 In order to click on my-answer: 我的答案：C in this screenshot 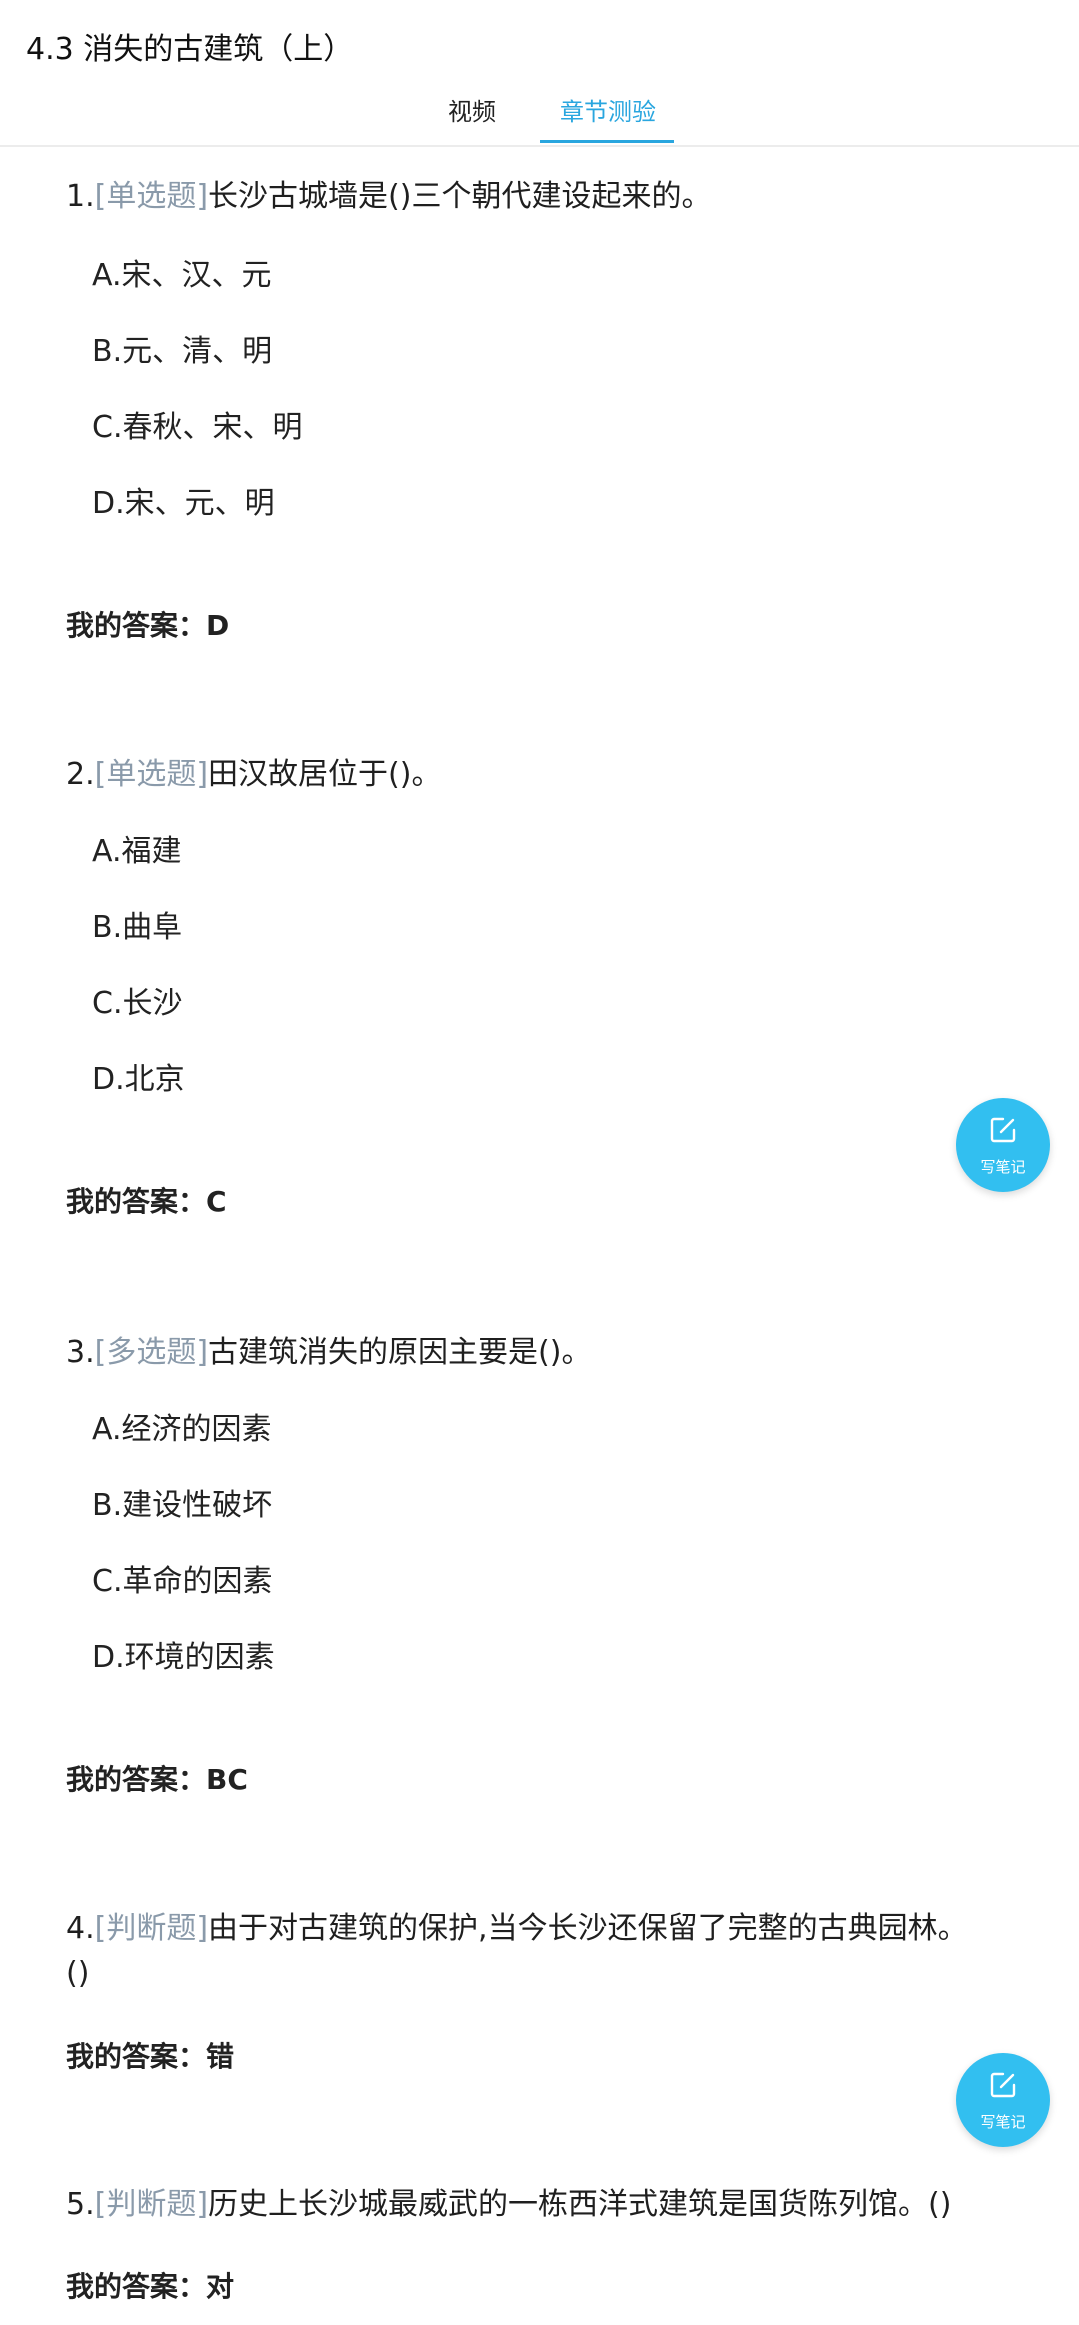, I will do `click(146, 1201)`.